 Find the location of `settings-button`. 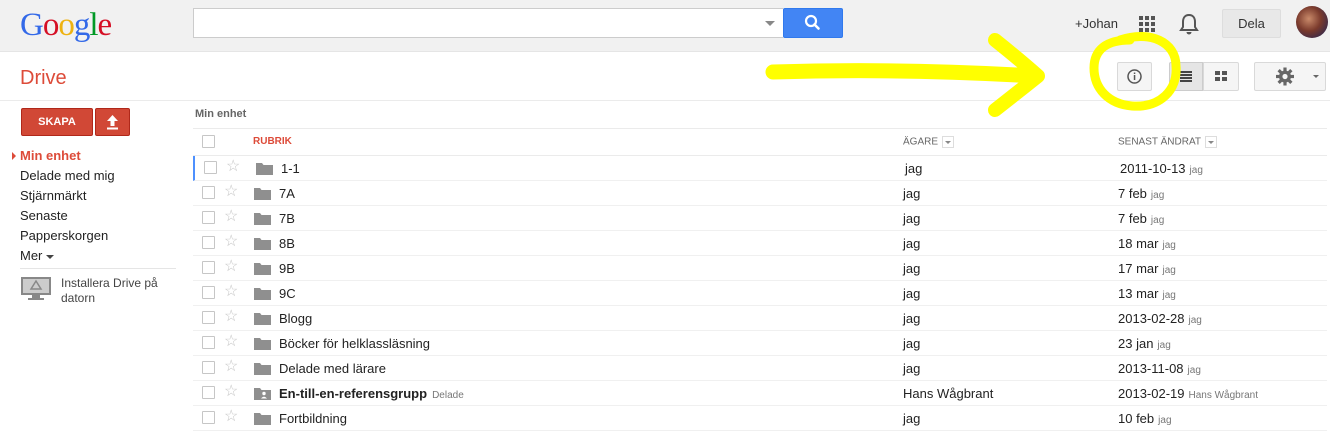

settings-button is located at coordinates (1290, 76).